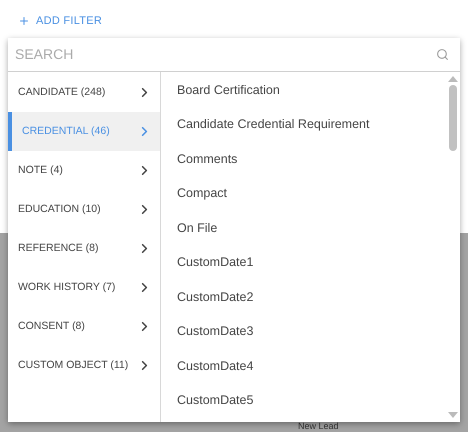  I want to click on field-option: On File, so click(303, 228).